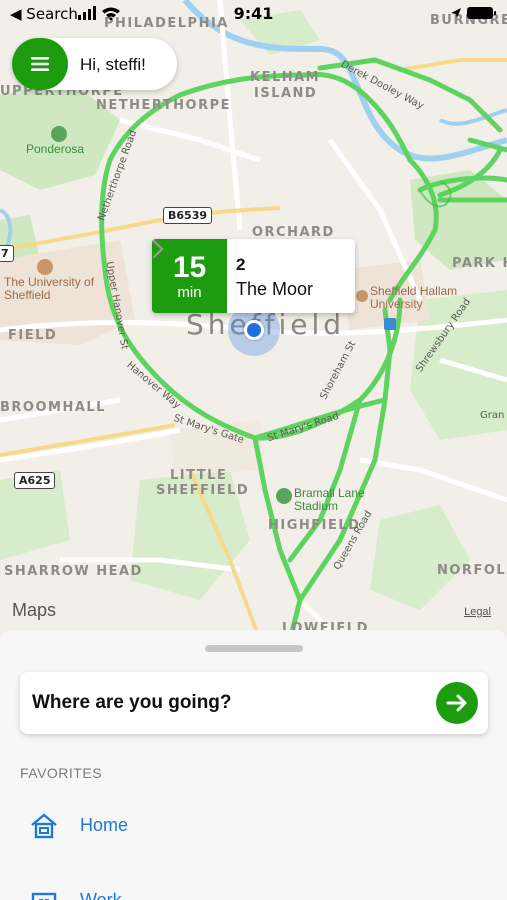 The height and width of the screenshot is (900, 507). Describe the element at coordinates (189, 292) in the screenshot. I see `departure-minutes-unit: min` at that location.